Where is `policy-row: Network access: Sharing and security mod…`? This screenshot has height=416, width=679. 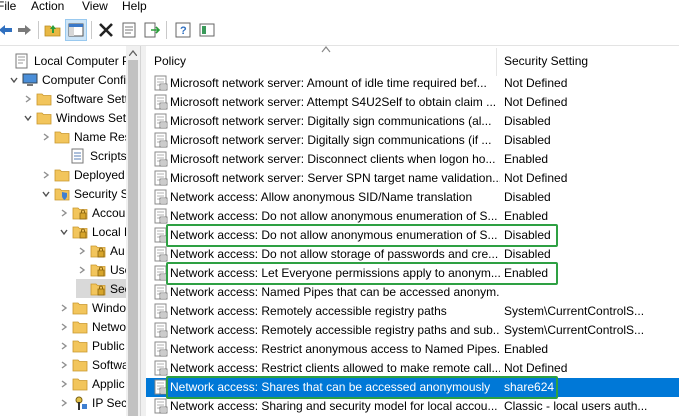
policy-row: Network access: Sharing and security mod… is located at coordinates (412, 406).